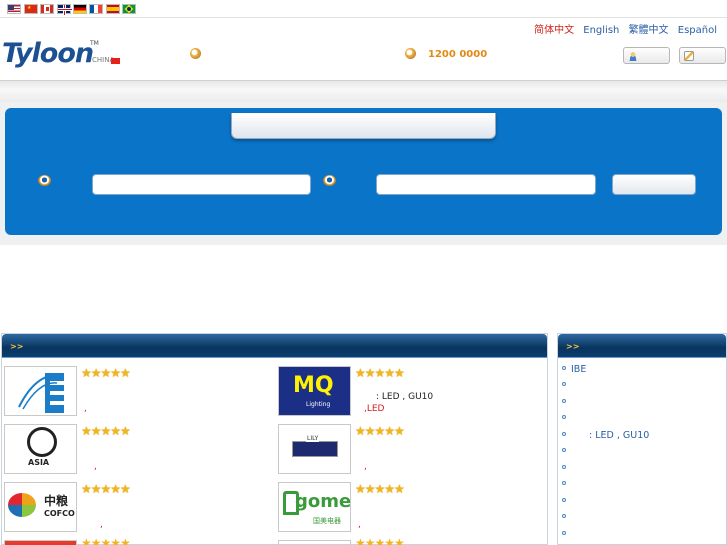 The width and height of the screenshot is (727, 545). I want to click on lily-logo-box, so click(315, 449).